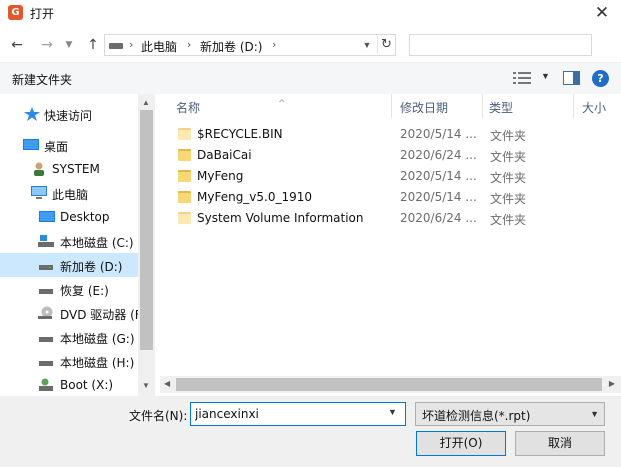  I want to click on navigation-bar: ← → ▼ ↑ › 此电脑 › 新加卷 (D:) › ▼ ↻, so click(310, 45).